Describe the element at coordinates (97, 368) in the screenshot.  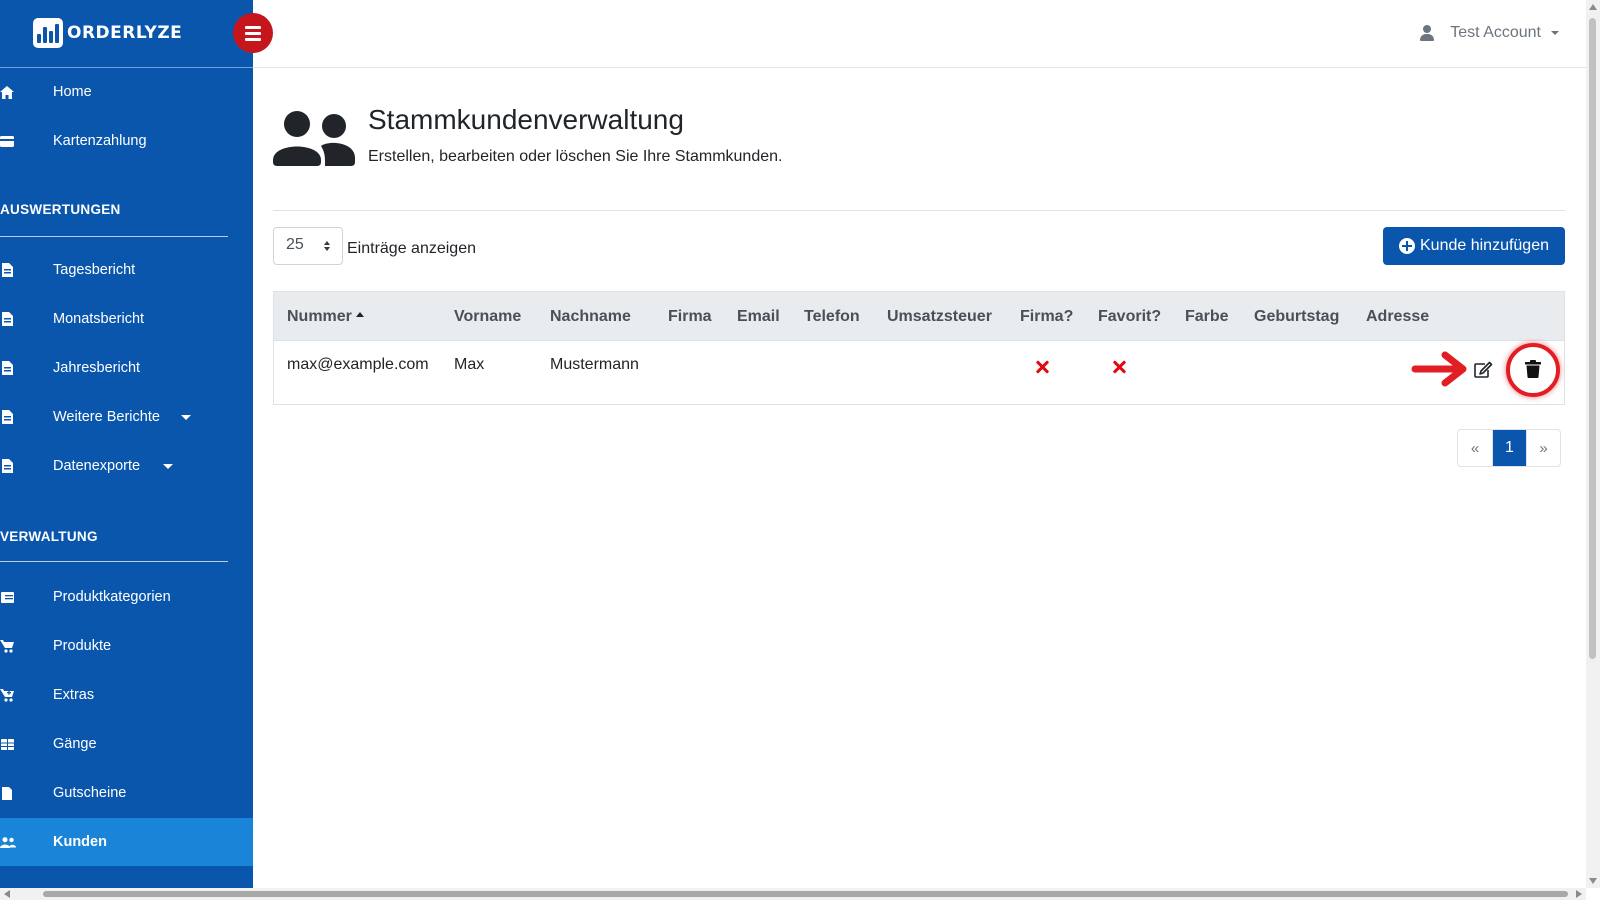
I see `sidebar-item-label: Jahresbericht` at that location.